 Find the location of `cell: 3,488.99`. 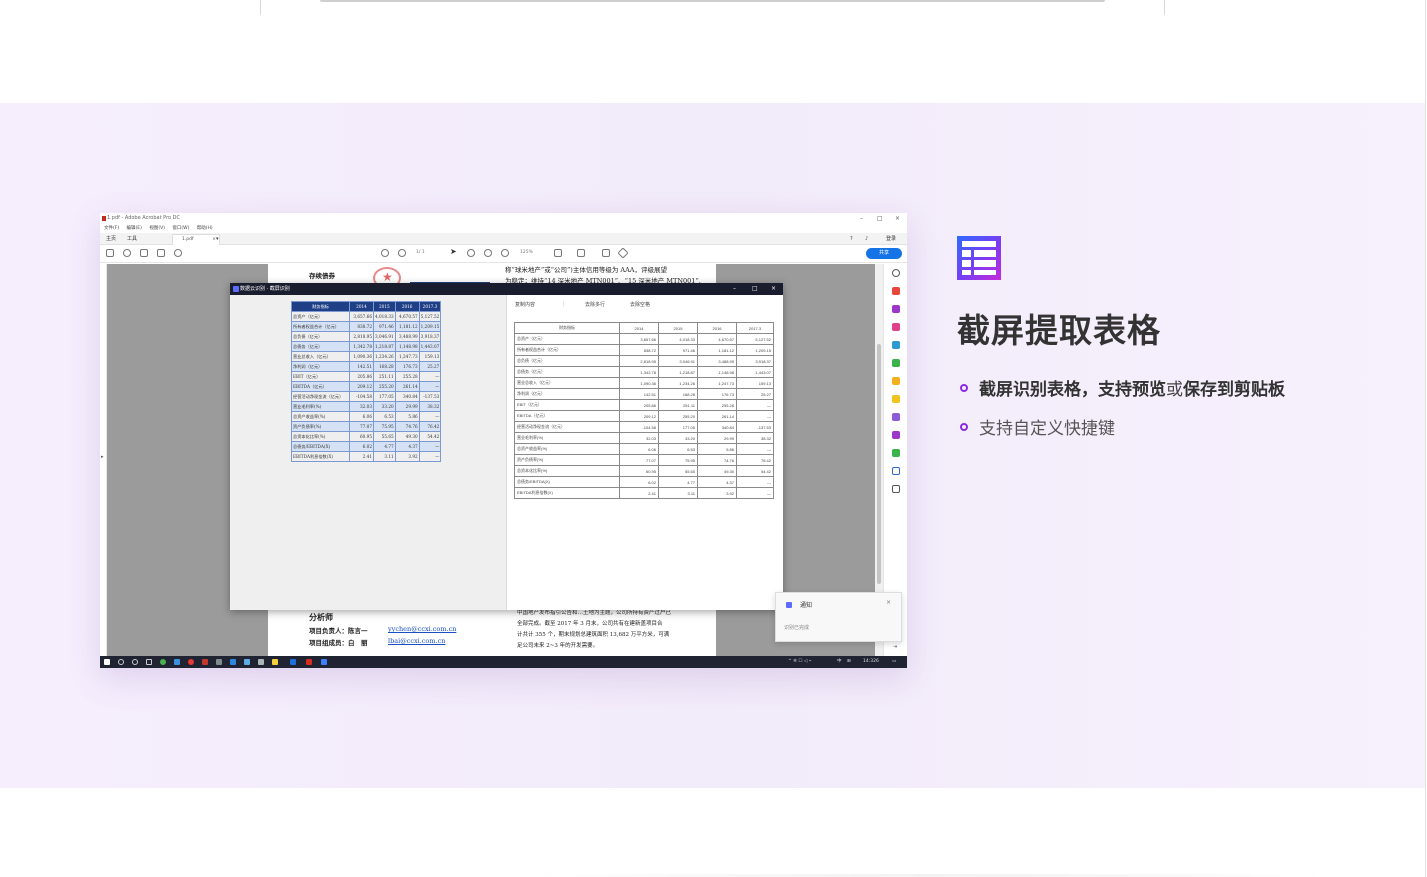

cell: 3,488.99 is located at coordinates (717, 361).